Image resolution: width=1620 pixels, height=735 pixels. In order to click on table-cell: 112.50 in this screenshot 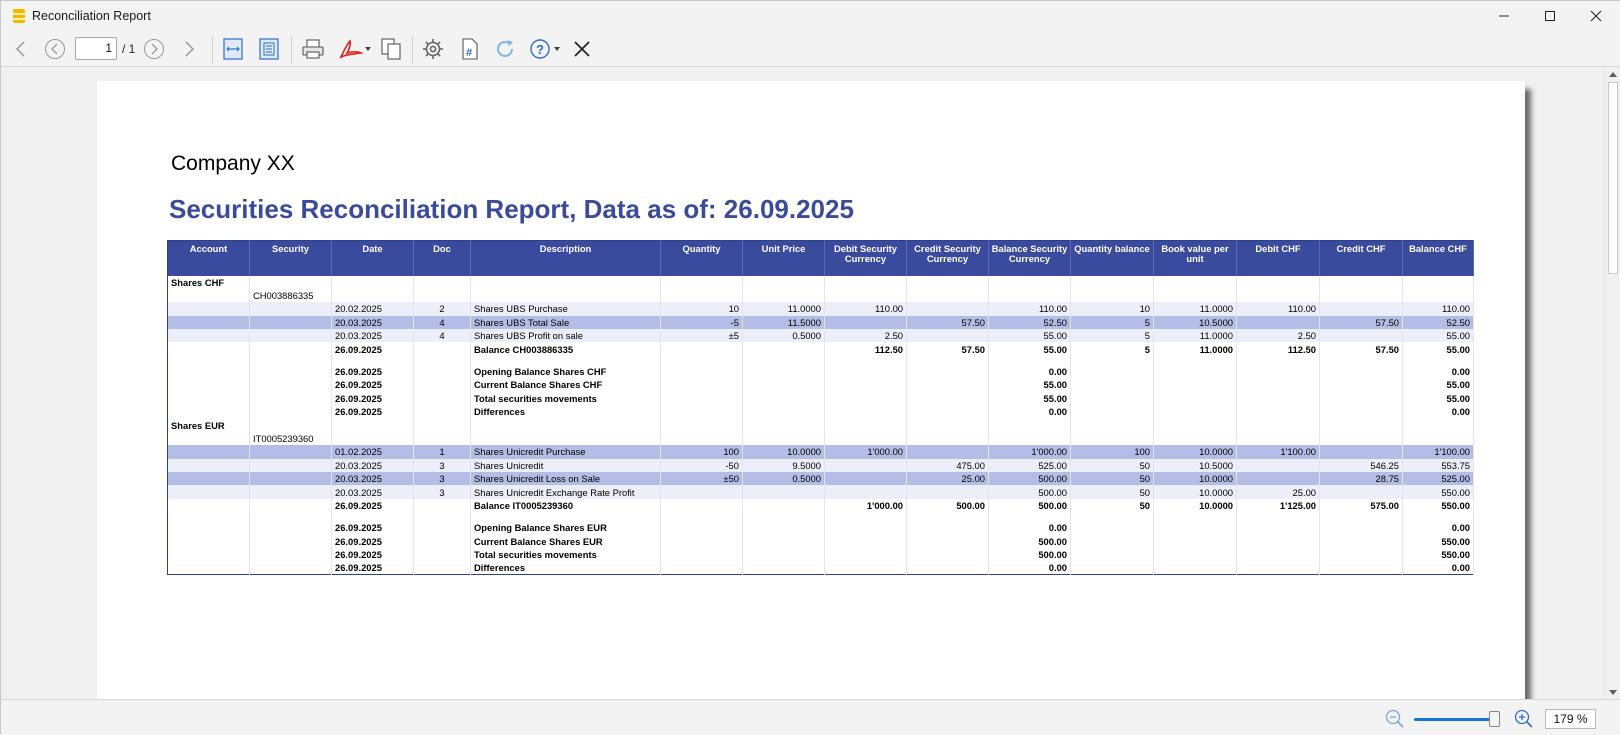, I will do `click(1278, 349)`.